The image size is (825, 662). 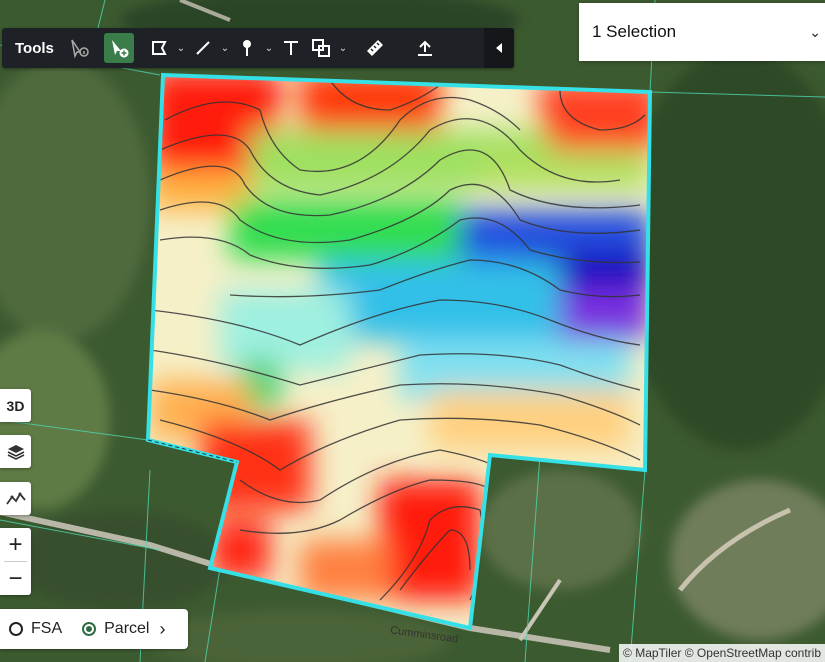 I want to click on elevation-icon, so click(x=15, y=498).